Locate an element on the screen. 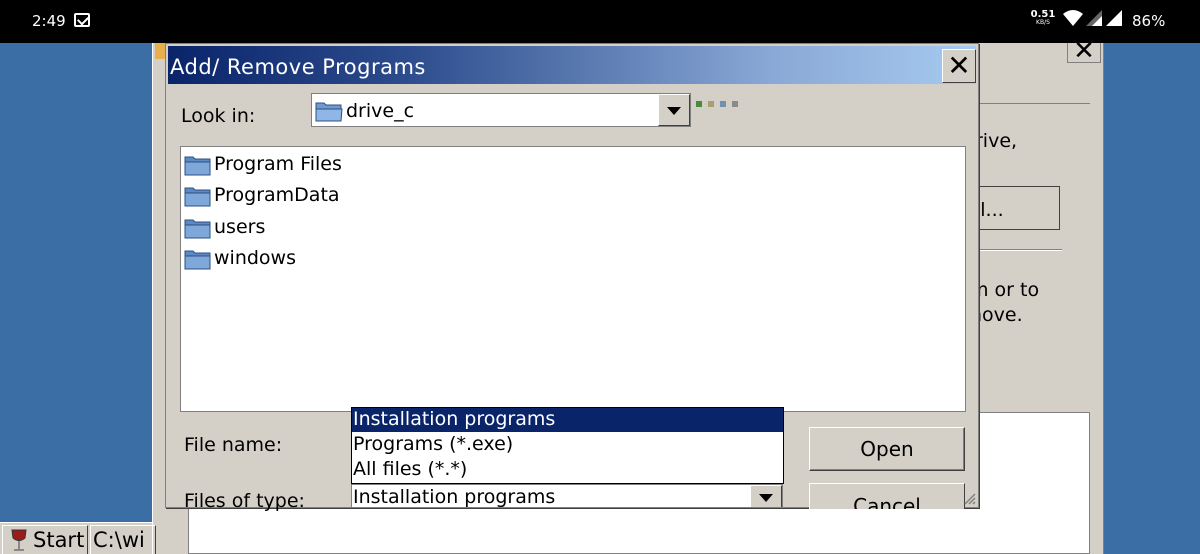 This screenshot has width=1200, height=554. details-view-icon is located at coordinates (735, 104).